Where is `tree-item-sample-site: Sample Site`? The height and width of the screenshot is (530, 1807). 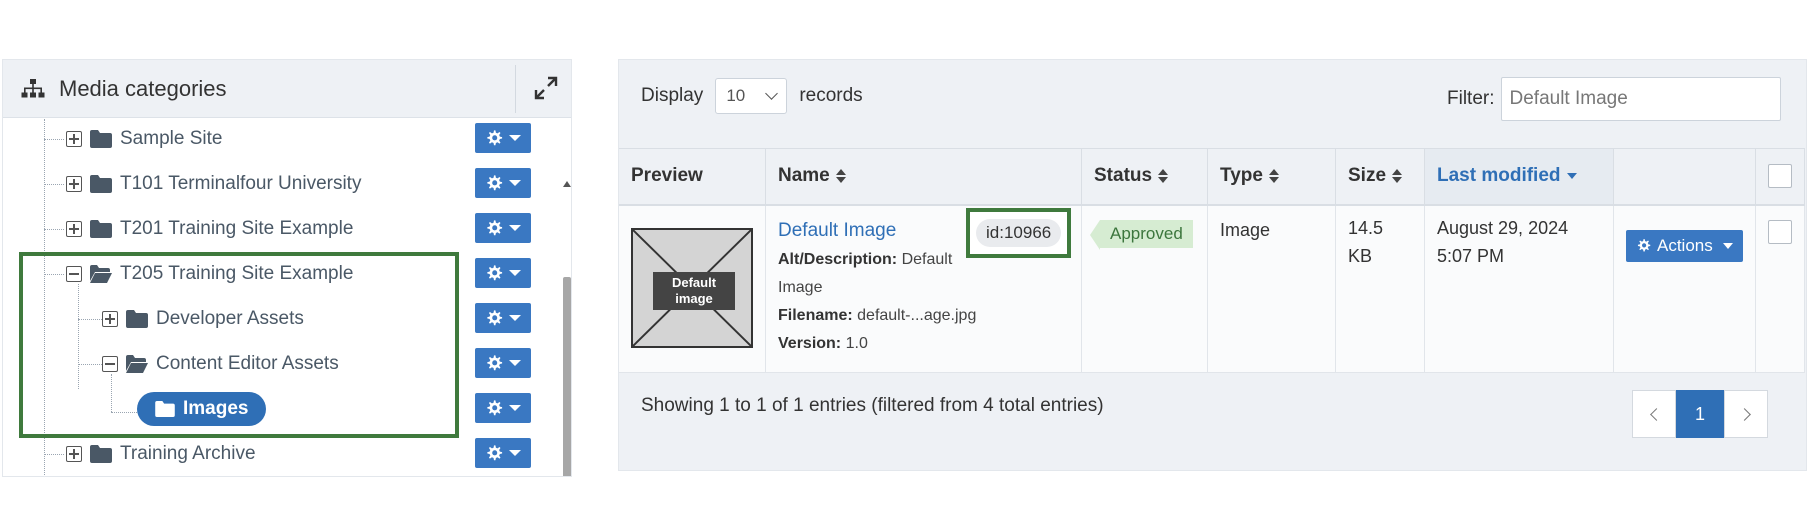 tree-item-sample-site: Sample Site is located at coordinates (144, 139).